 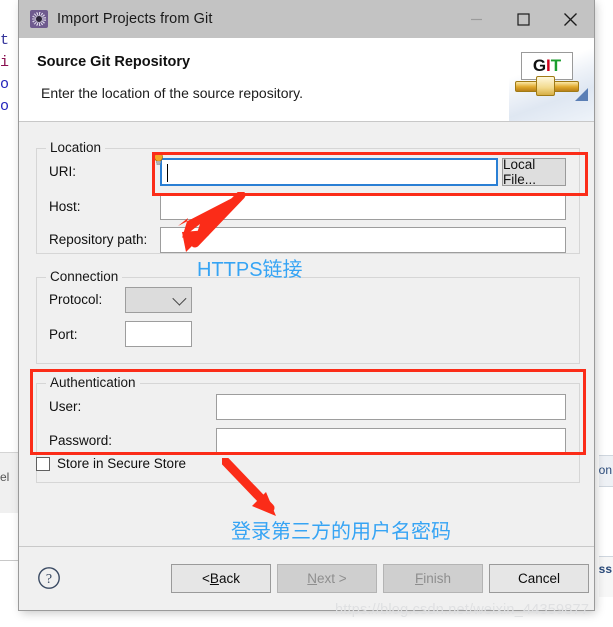 I want to click on host-input, so click(x=363, y=207).